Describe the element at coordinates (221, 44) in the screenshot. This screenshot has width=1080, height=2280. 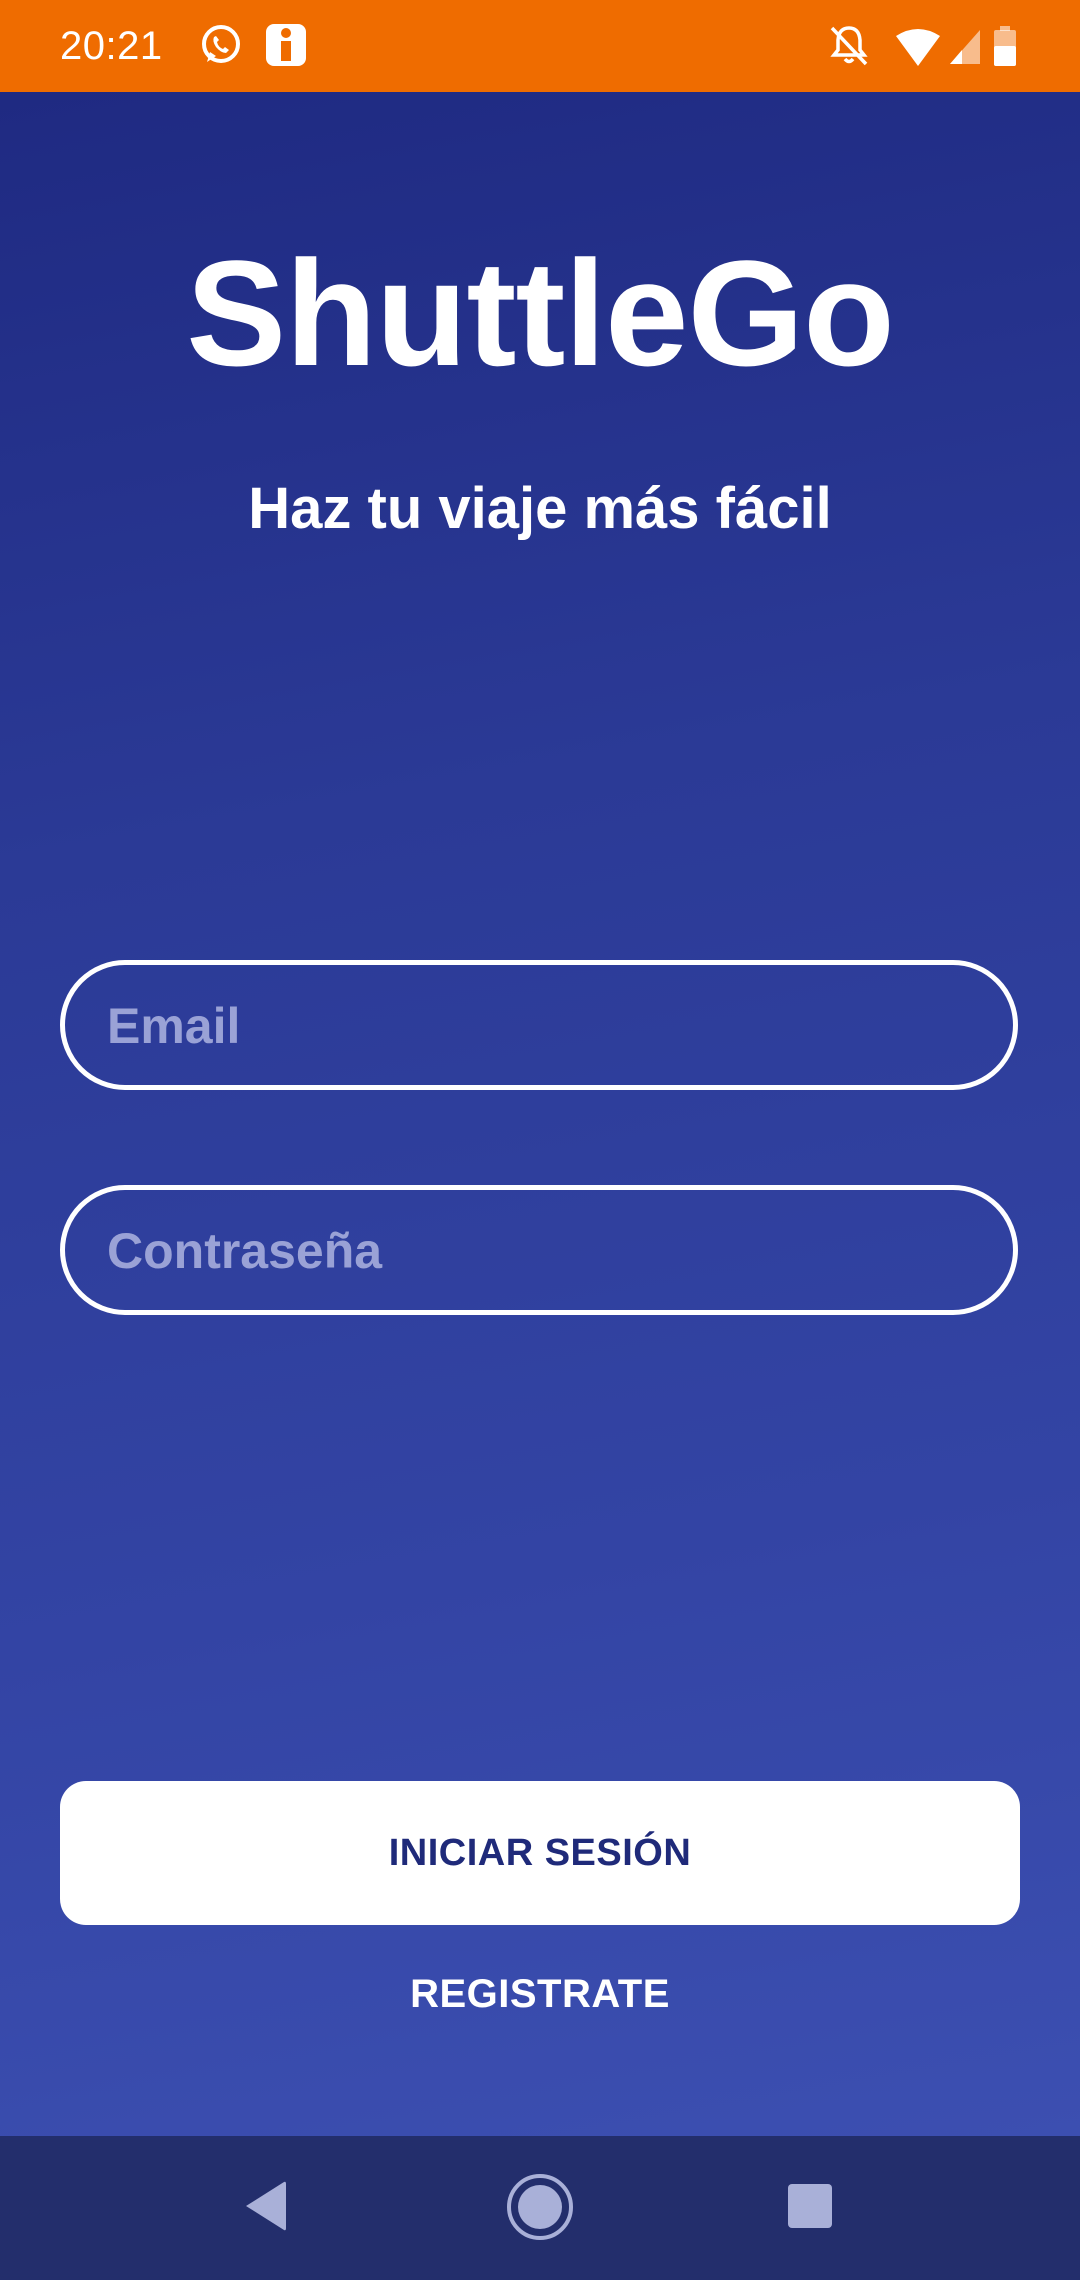
I see `whatsapp-icon` at that location.